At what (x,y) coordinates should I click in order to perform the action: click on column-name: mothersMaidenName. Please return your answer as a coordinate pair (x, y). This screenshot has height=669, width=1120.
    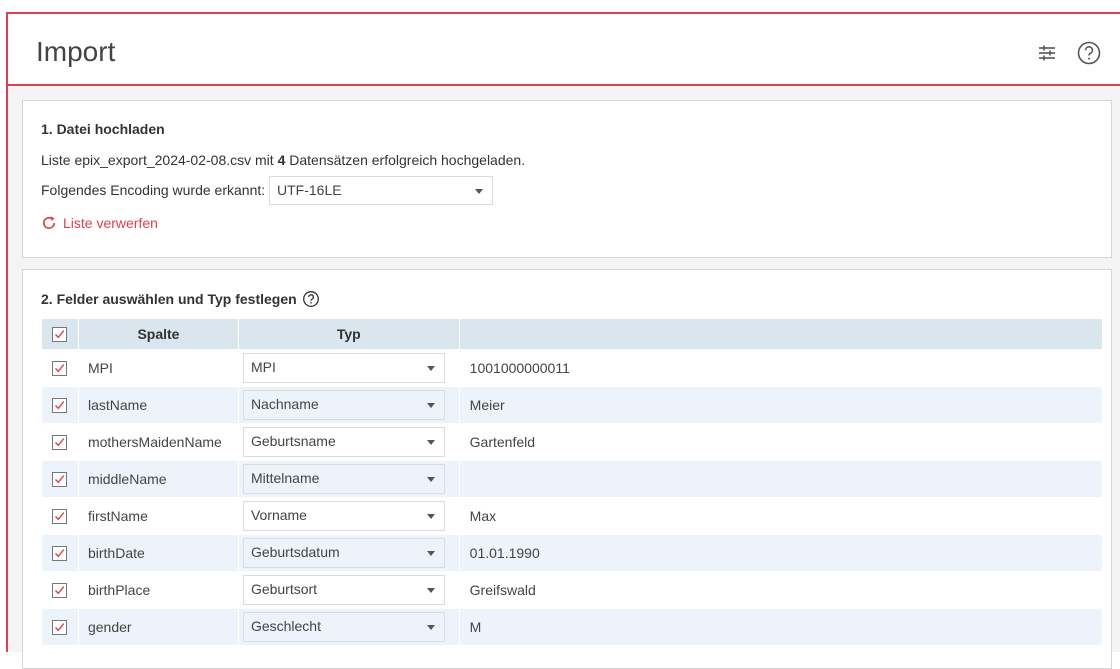
    Looking at the image, I should click on (158, 442).